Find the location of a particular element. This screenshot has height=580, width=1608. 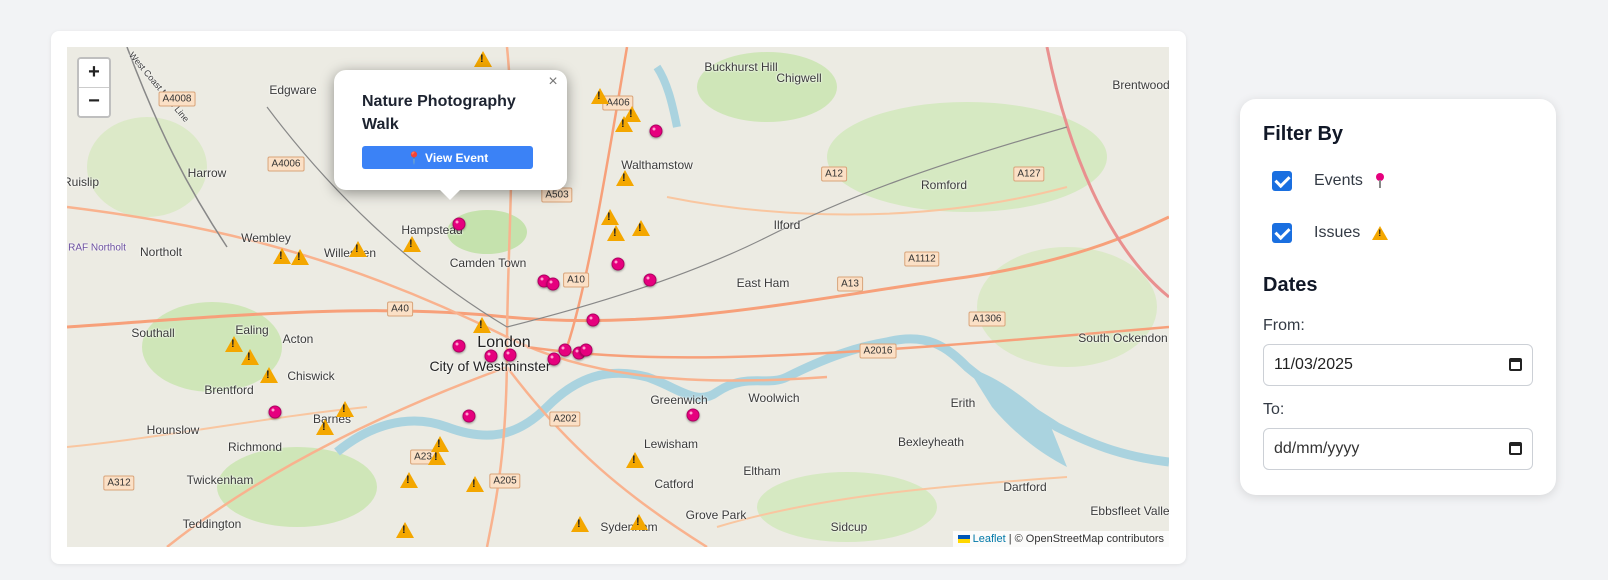

road-shield: A12 is located at coordinates (834, 174).